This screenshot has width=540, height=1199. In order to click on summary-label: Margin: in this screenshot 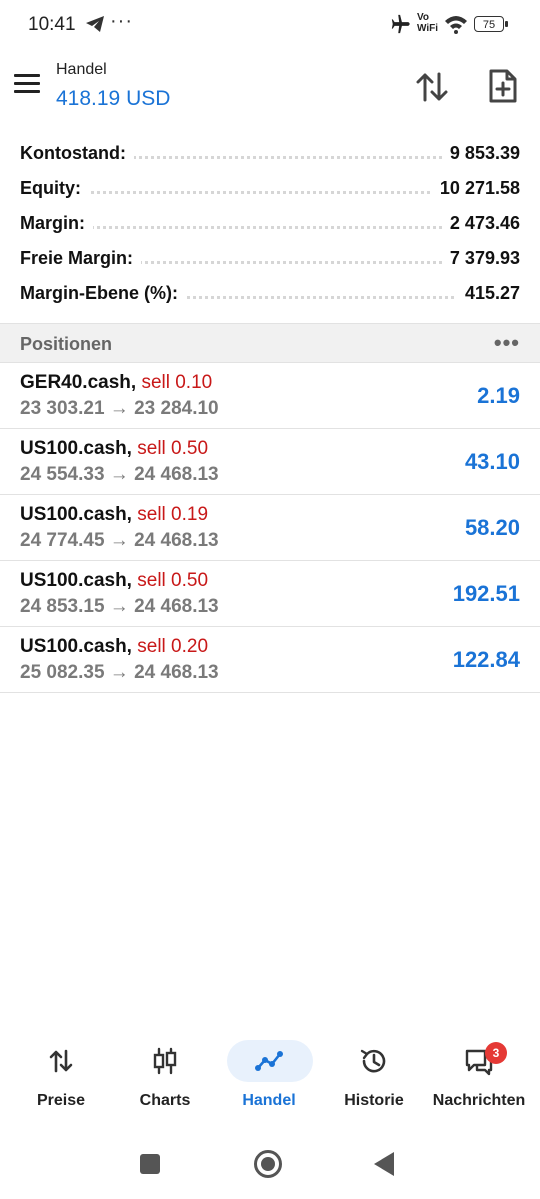, I will do `click(56, 223)`.